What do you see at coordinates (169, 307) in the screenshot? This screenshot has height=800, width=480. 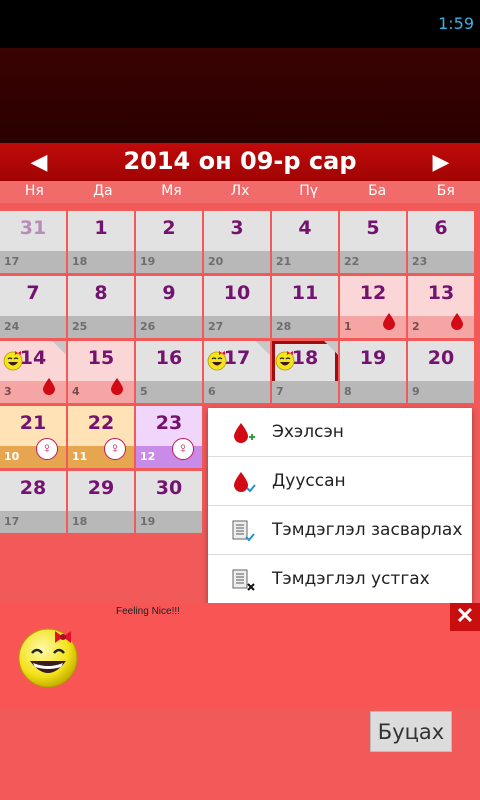 I see `calendar-day-cell: 9 26` at bounding box center [169, 307].